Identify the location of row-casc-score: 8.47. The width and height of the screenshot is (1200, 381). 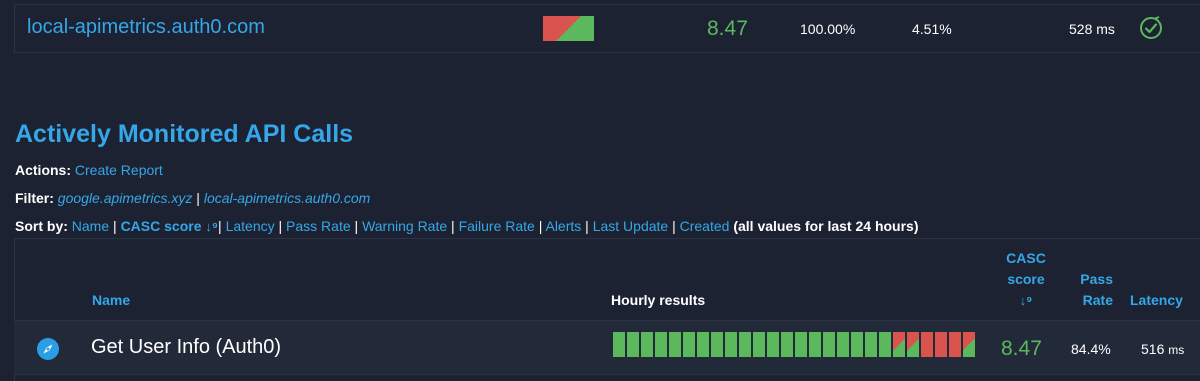
(1021, 348).